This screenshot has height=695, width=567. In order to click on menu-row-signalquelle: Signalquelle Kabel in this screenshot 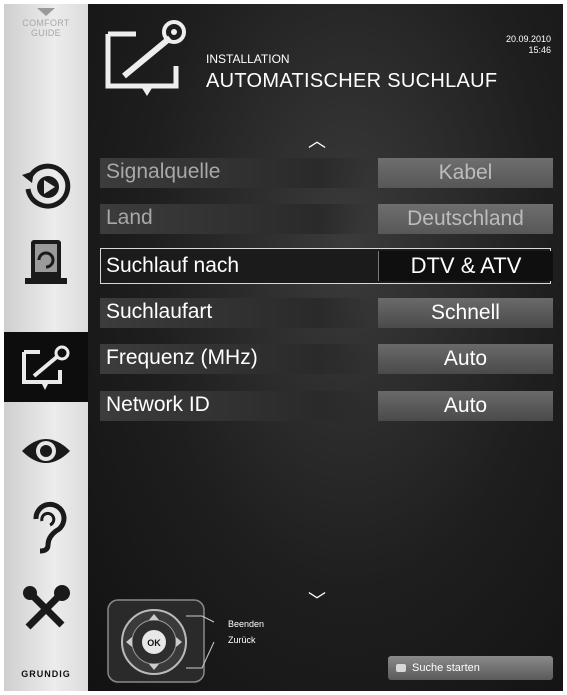, I will do `click(326, 172)`.